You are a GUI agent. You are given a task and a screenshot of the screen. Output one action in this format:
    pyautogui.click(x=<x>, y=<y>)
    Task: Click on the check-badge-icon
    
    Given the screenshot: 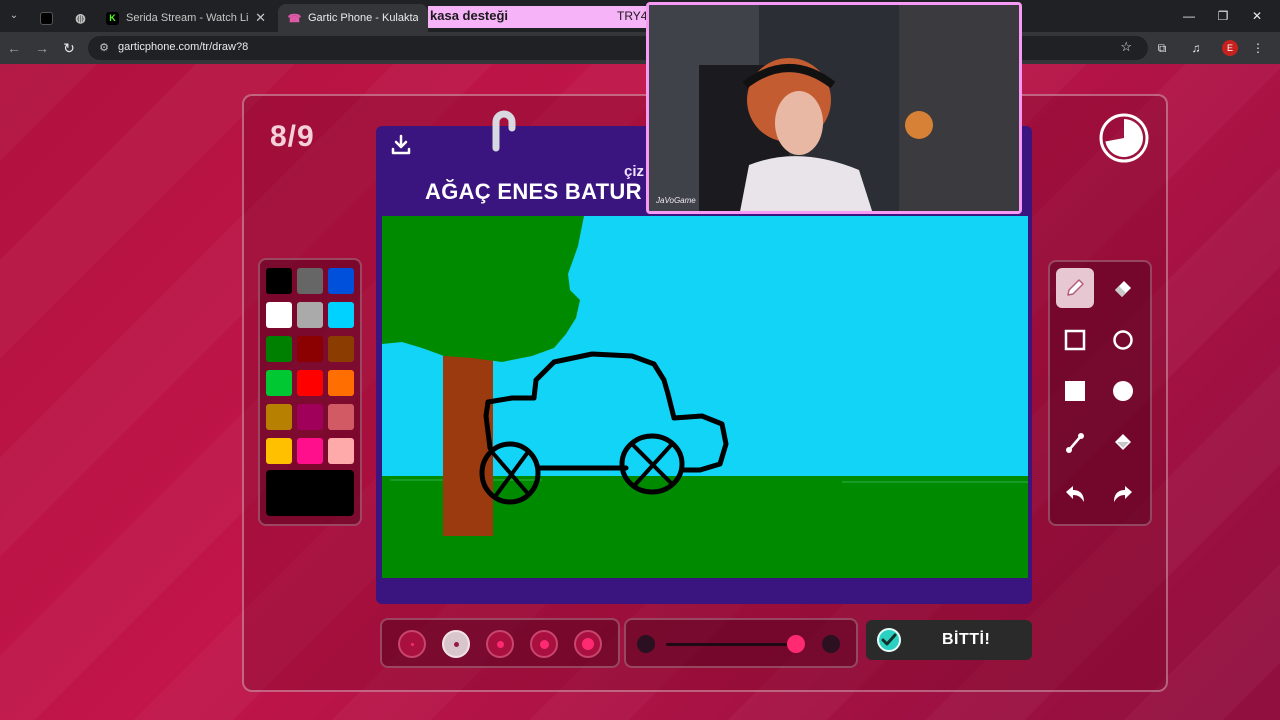 What is the action you would take?
    pyautogui.click(x=889, y=640)
    